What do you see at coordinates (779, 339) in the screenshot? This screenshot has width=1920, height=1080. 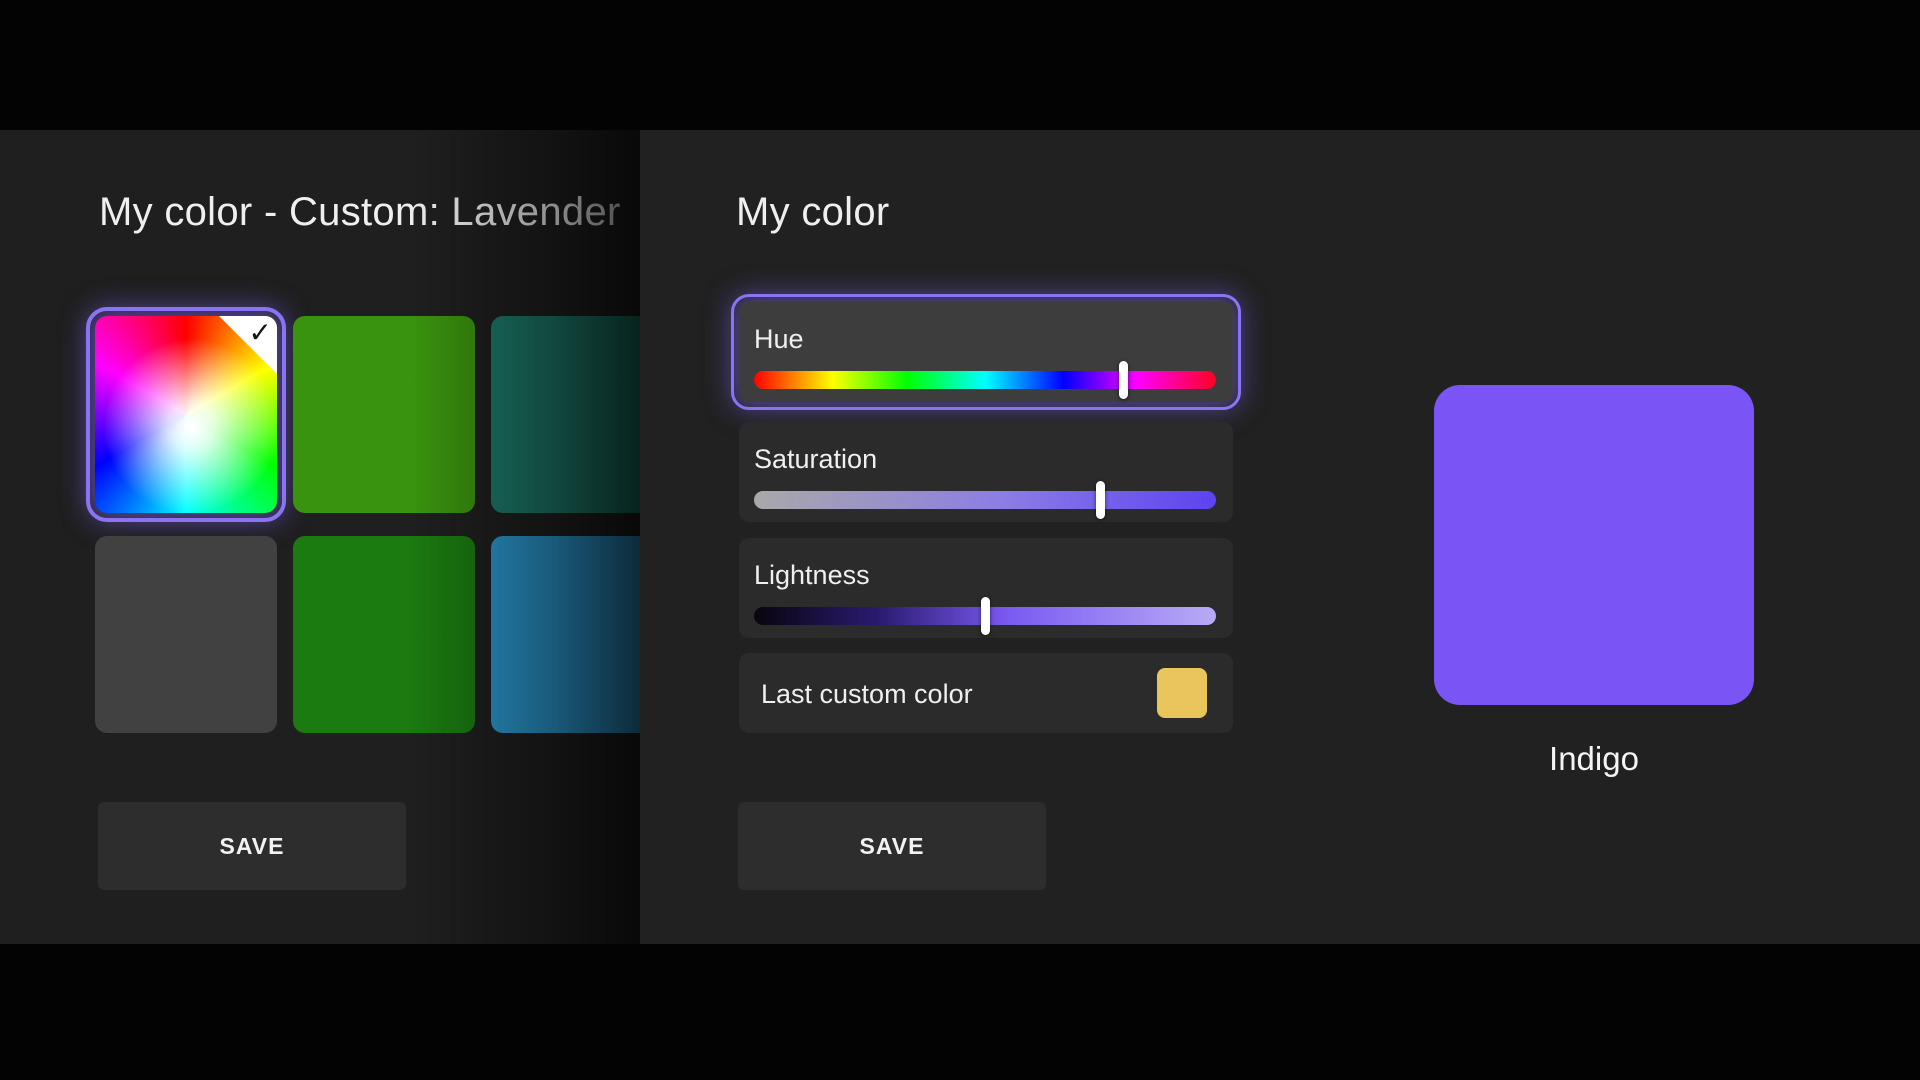 I see `hue-label: Hue` at bounding box center [779, 339].